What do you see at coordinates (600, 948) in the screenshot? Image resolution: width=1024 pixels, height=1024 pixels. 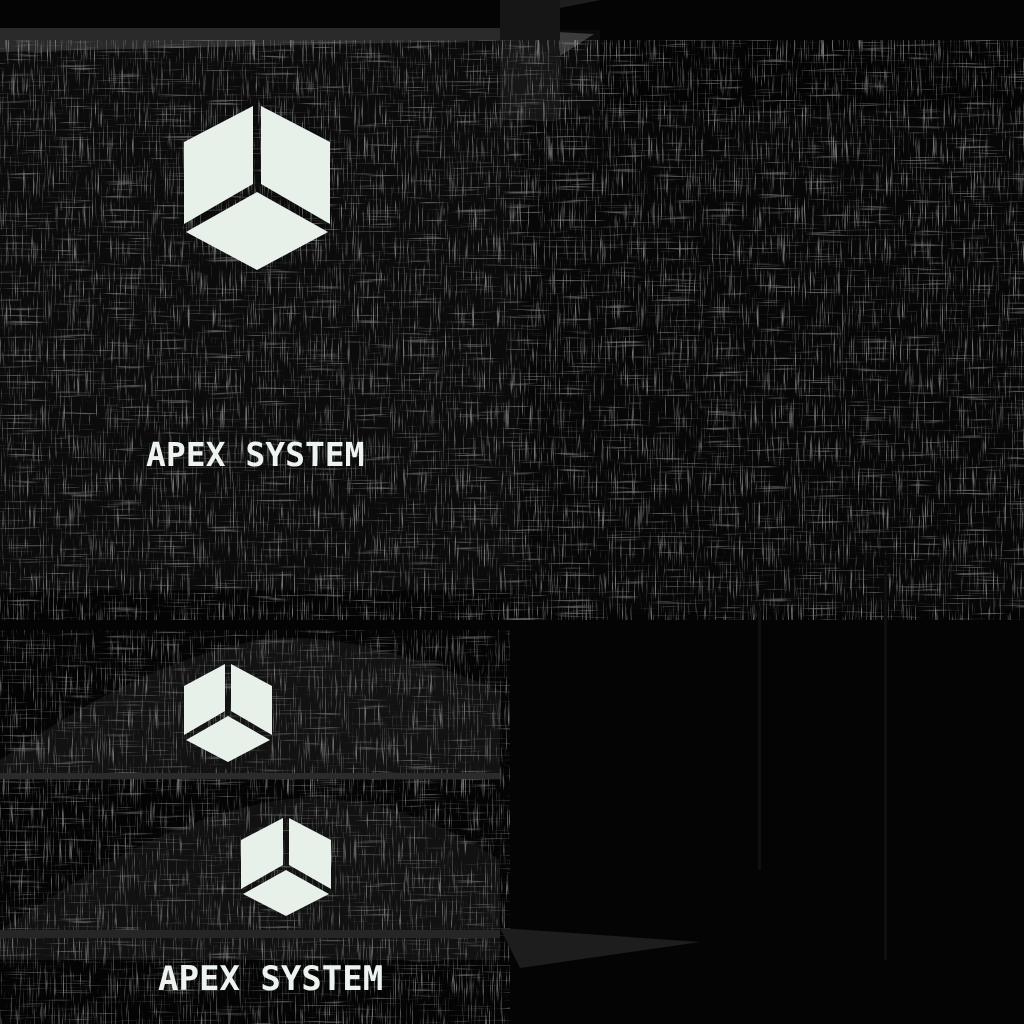 I see `arrow-shard-bottom` at bounding box center [600, 948].